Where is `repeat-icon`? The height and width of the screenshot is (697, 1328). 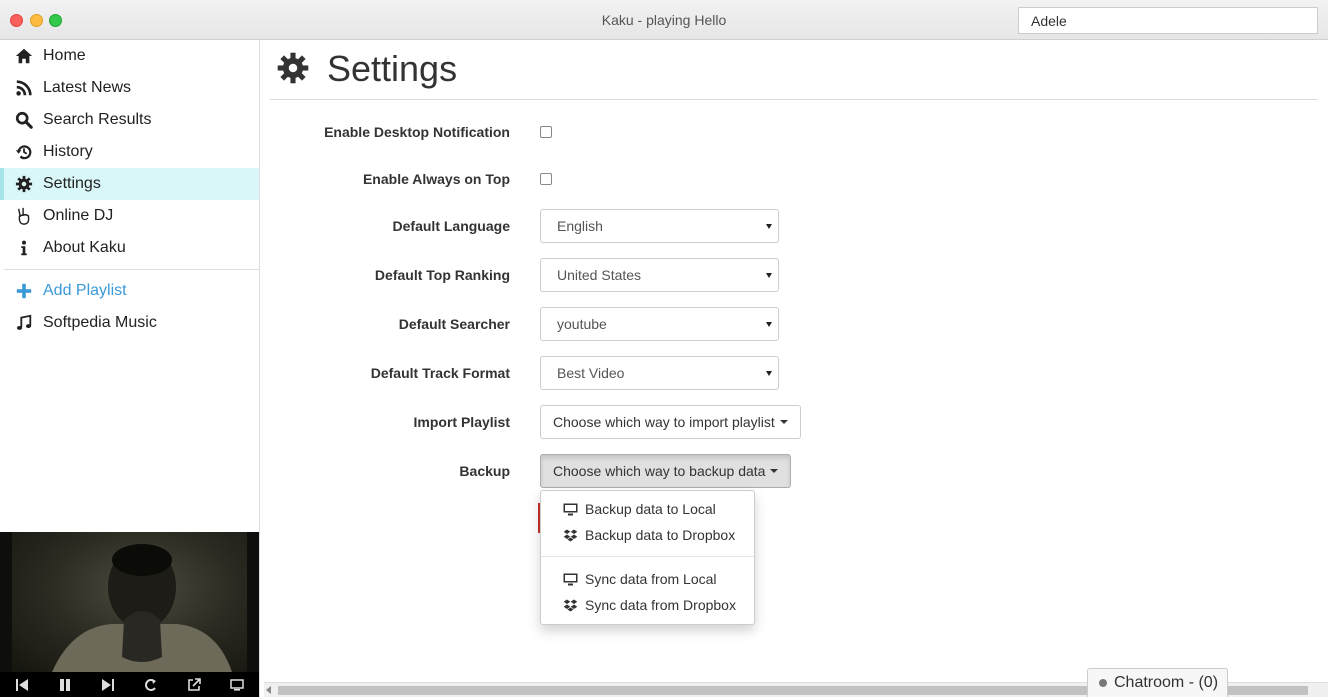
repeat-icon is located at coordinates (151, 684).